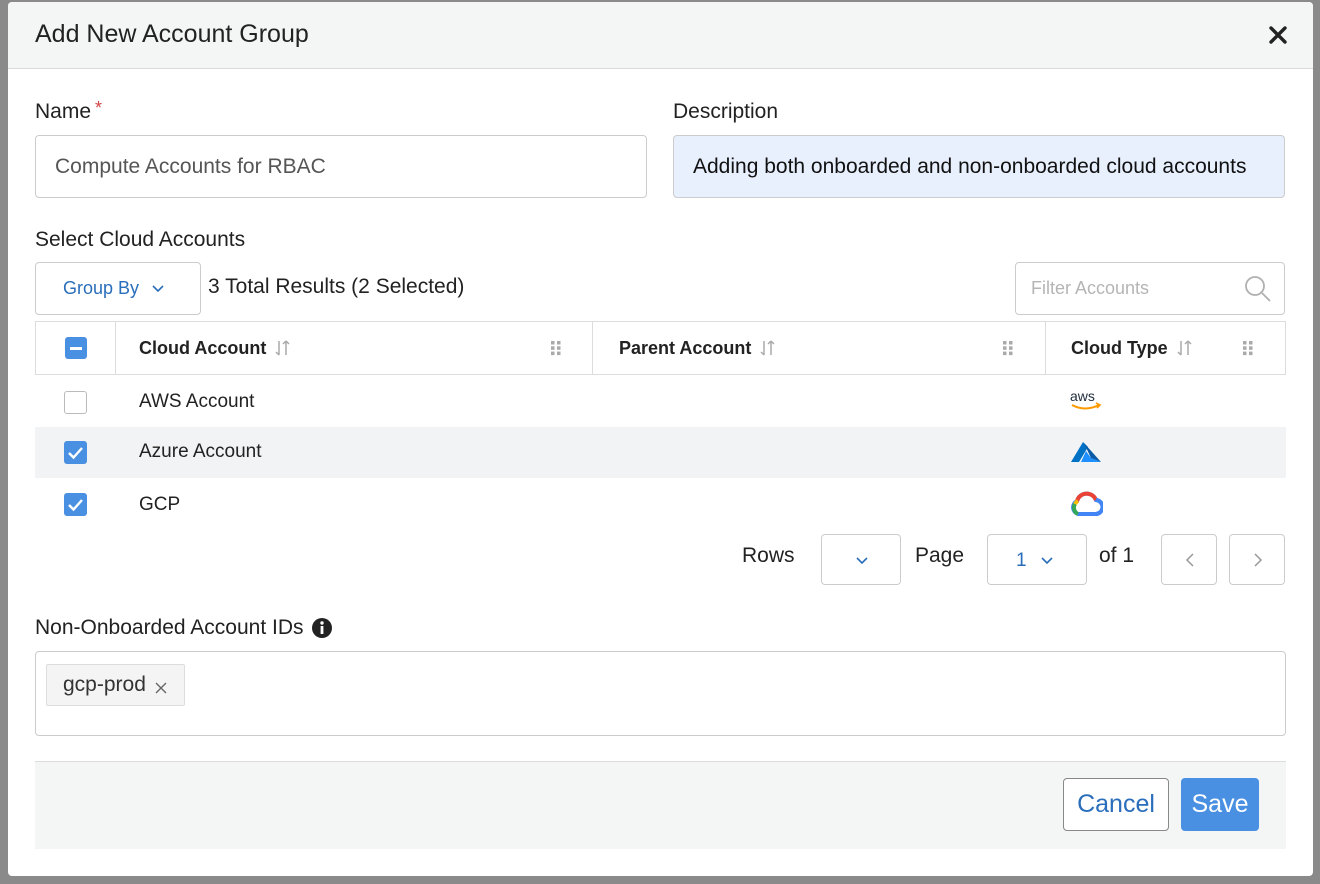 This screenshot has width=1320, height=884. Describe the element at coordinates (660, 35) in the screenshot. I see `dialog-header: Add New Account Group` at that location.